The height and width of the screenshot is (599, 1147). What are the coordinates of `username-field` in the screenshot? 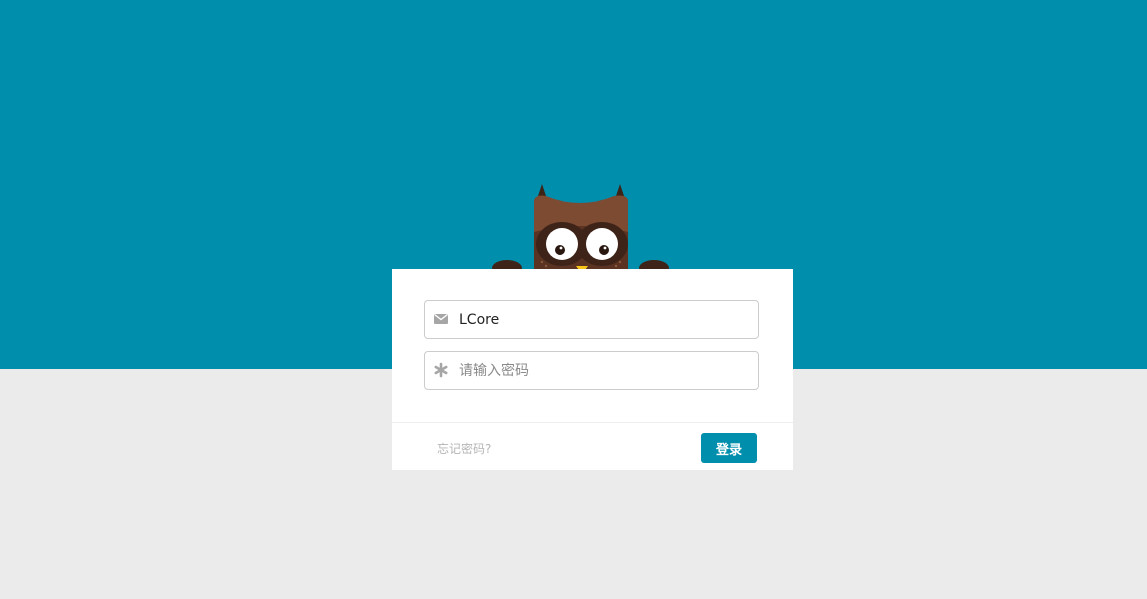 It's located at (591, 319).